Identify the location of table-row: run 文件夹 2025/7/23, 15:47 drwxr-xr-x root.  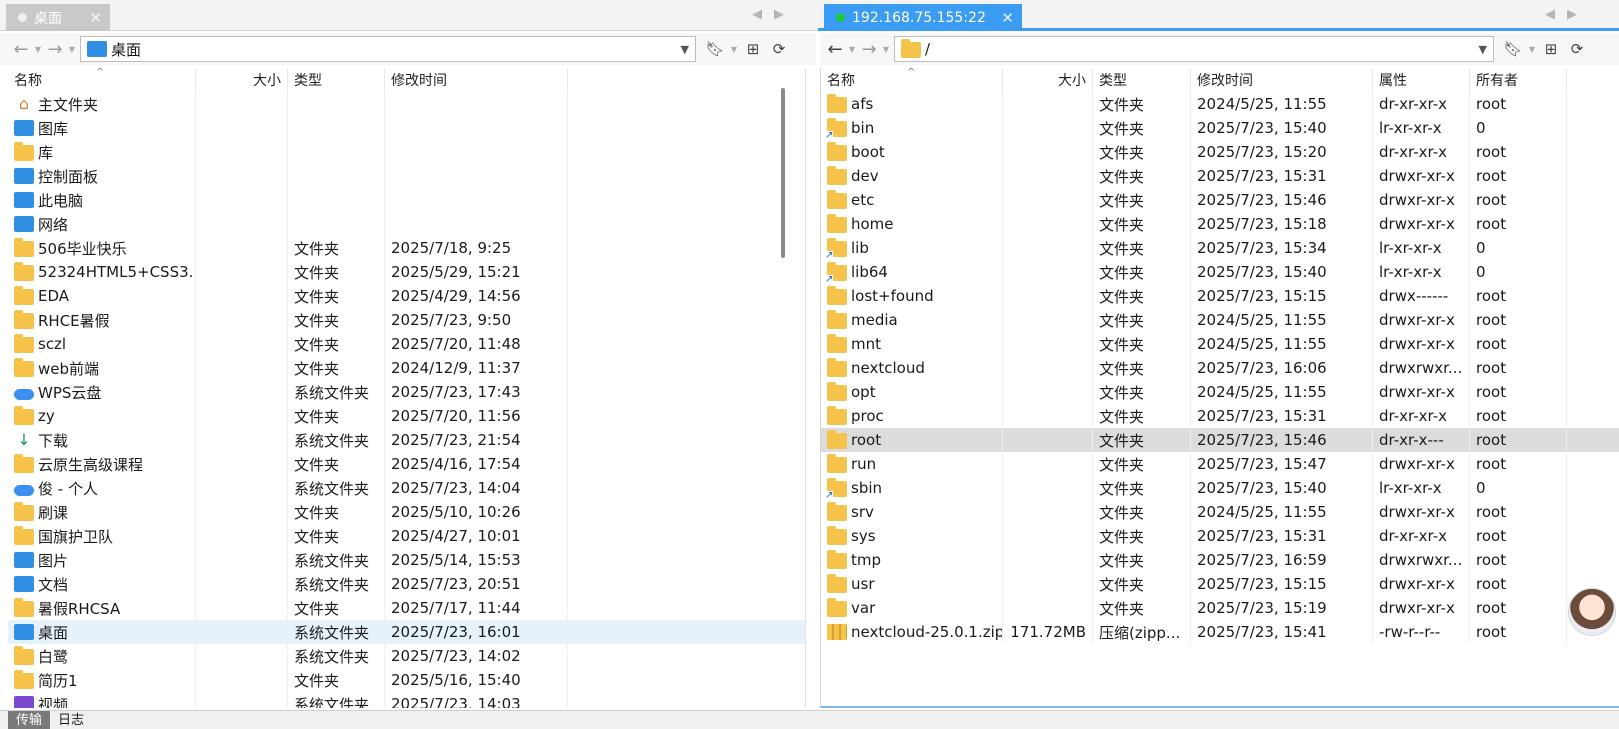
(1220, 464).